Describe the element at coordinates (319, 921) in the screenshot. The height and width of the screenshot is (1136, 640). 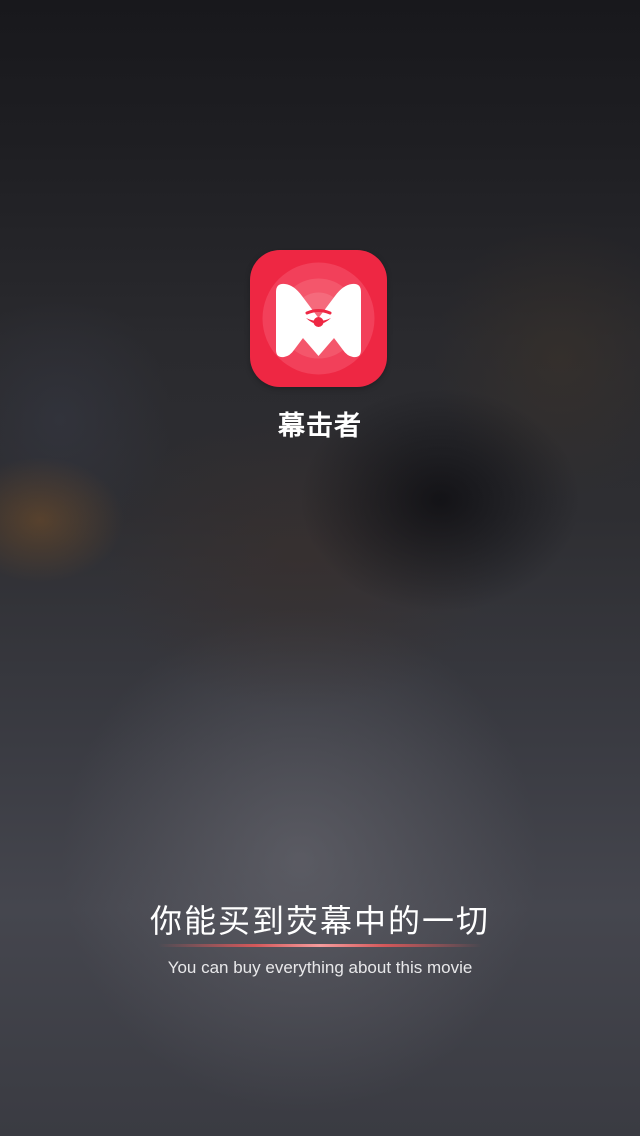
I see `slogan-text: 你能买到荧幕中的一切` at that location.